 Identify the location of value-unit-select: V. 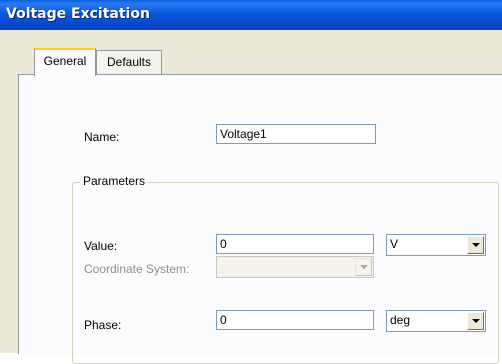
(436, 245).